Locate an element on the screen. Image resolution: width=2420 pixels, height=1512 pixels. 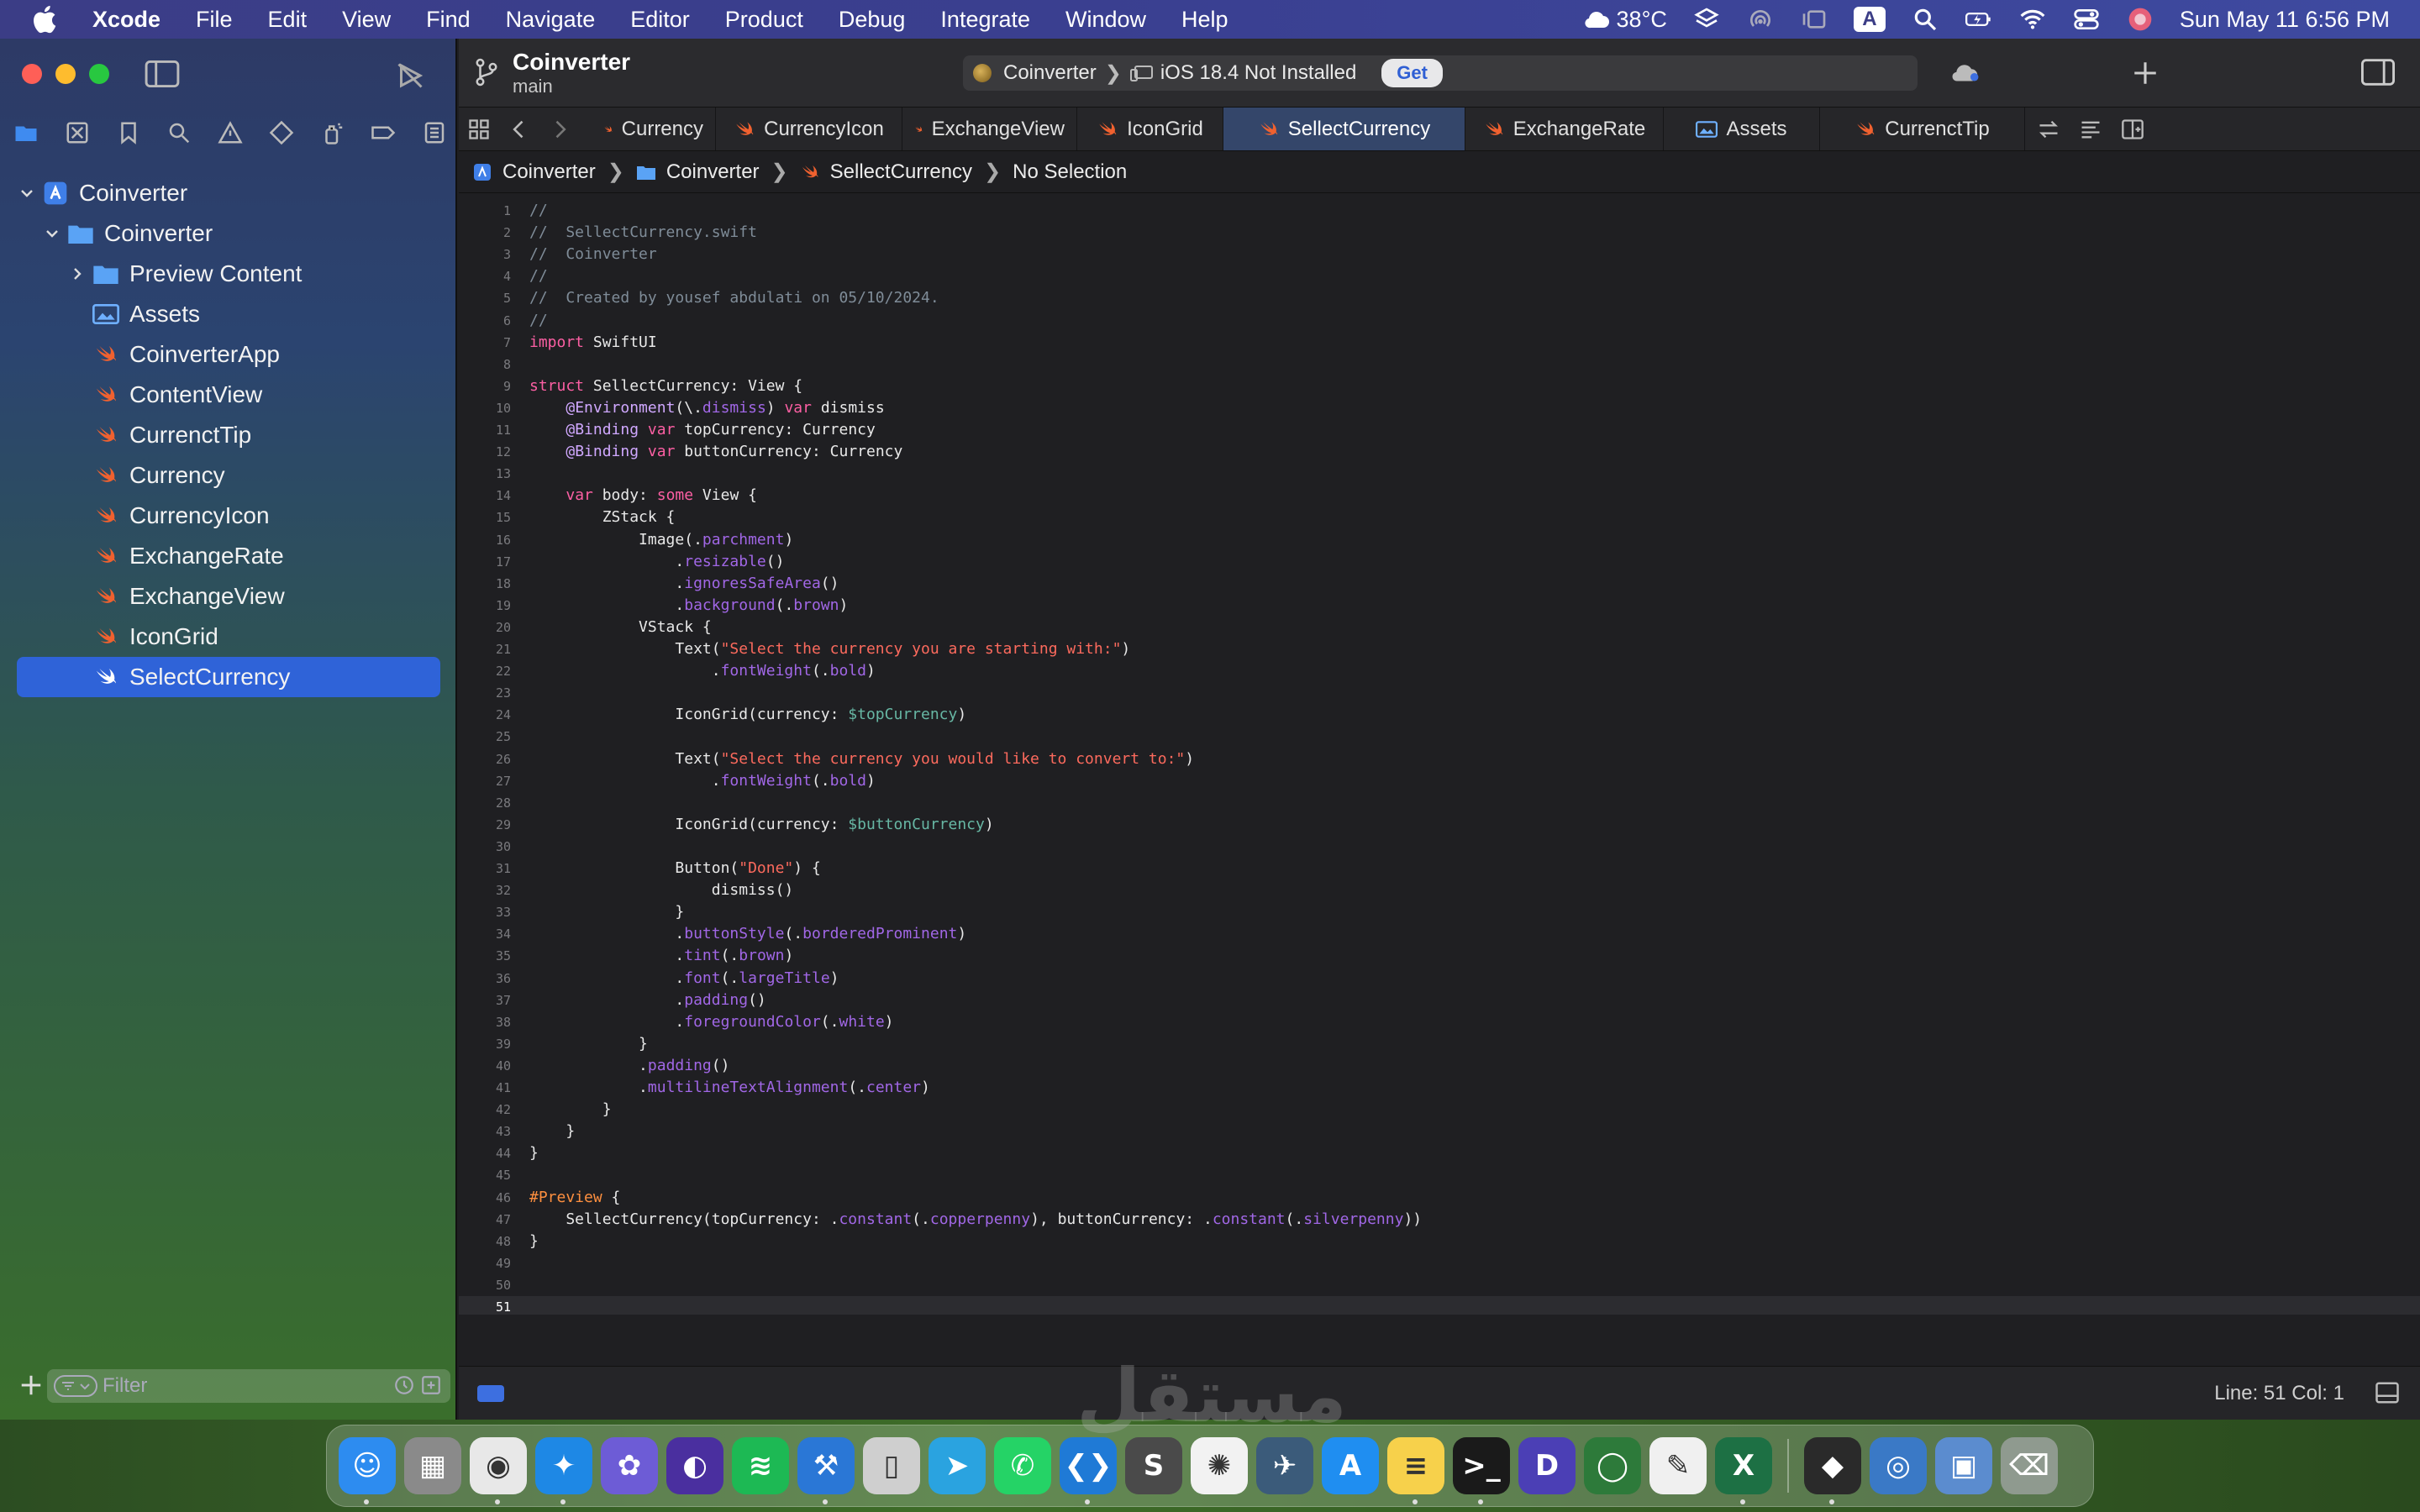
line-number: 37 is located at coordinates (485, 1000).